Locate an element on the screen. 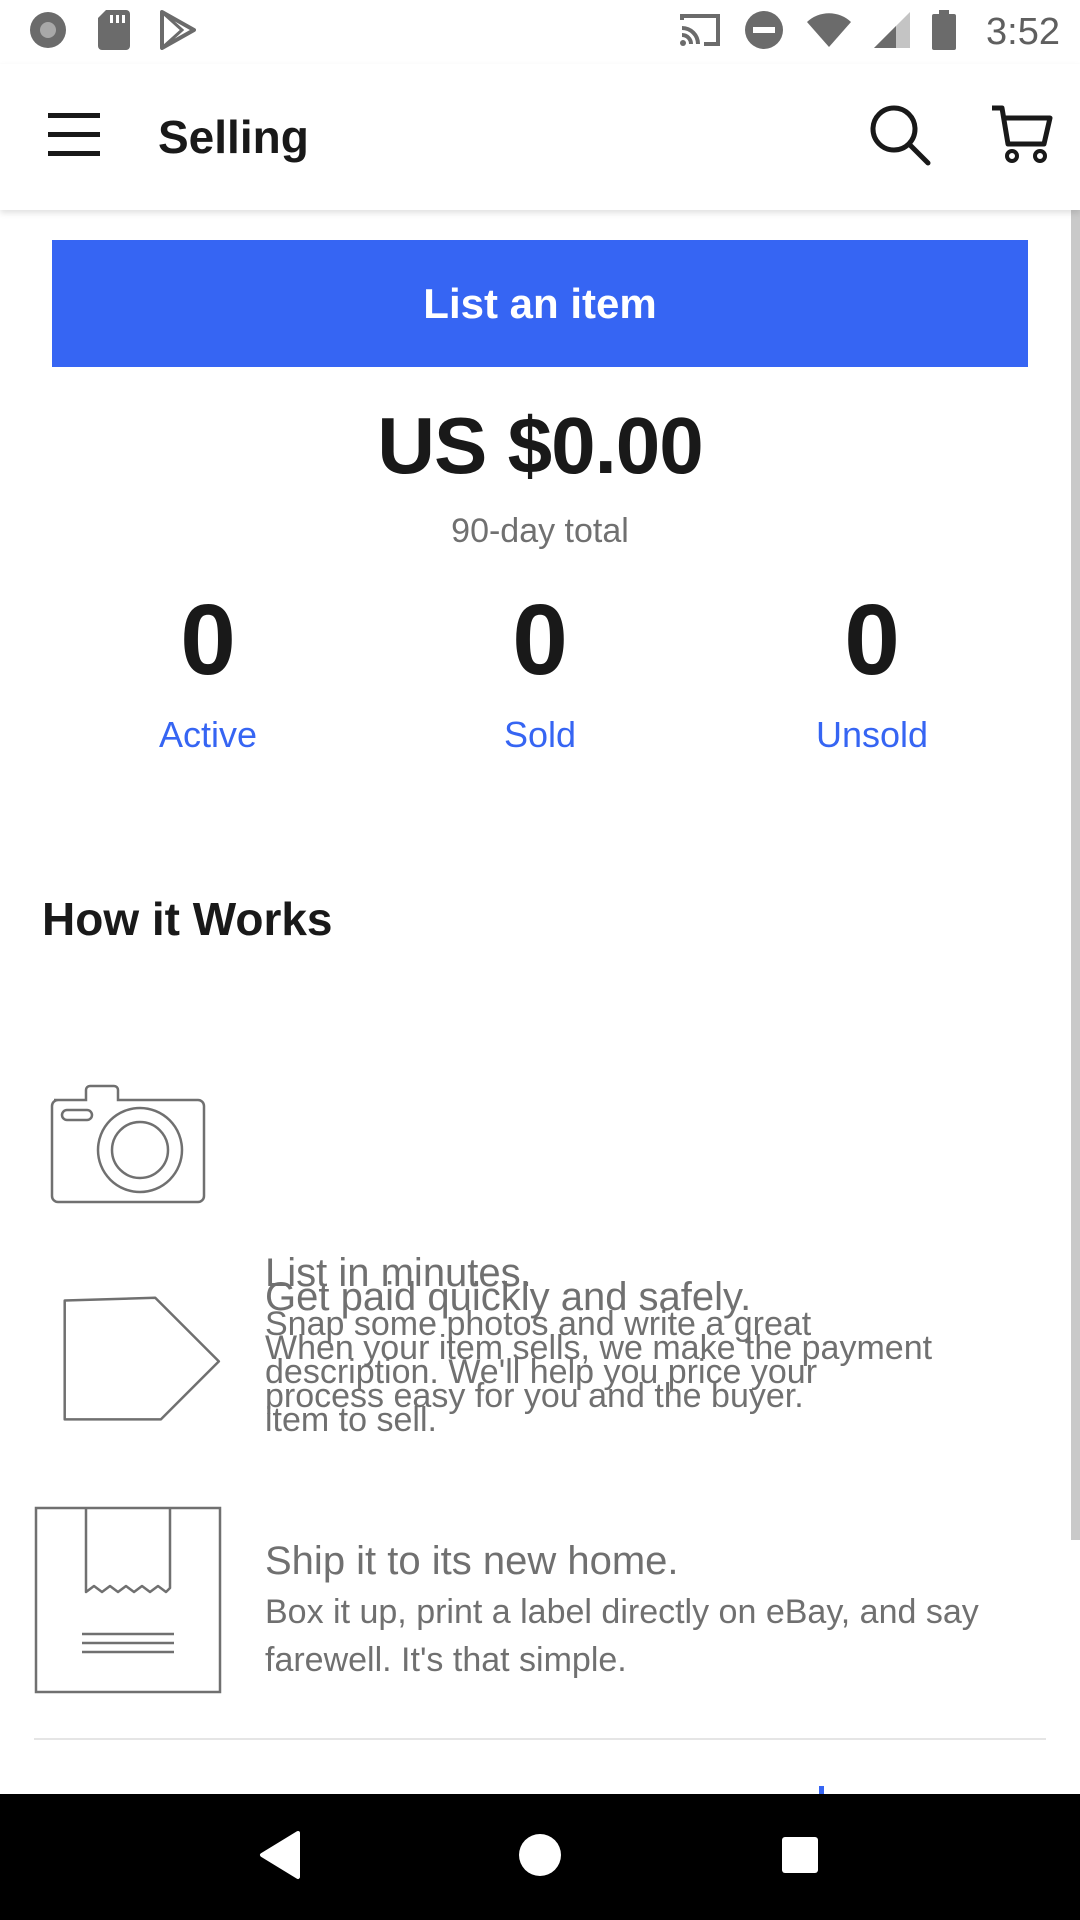 Image resolution: width=1080 pixels, height=1920 pixels. recents-icon is located at coordinates (800, 1857).